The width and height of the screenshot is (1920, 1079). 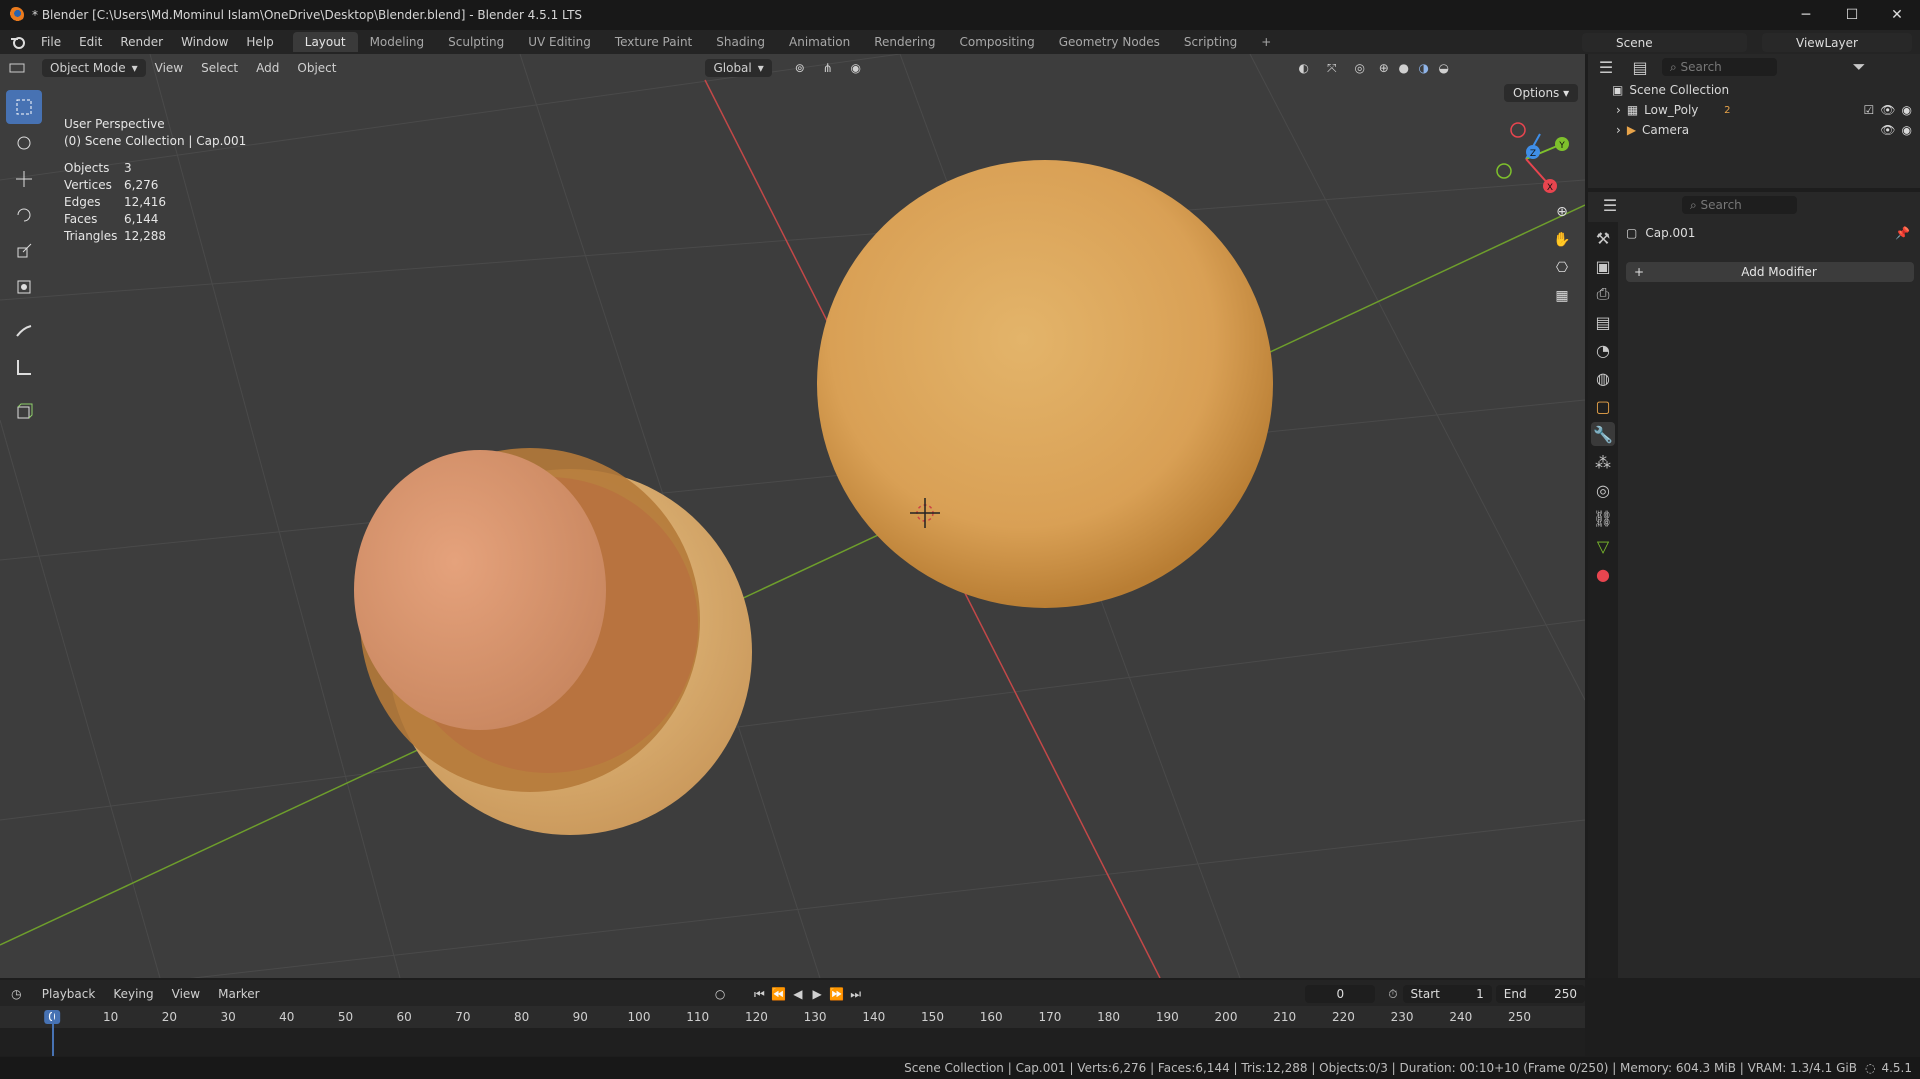 I want to click on orientation-dropdown: Global ▾, so click(x=738, y=68).